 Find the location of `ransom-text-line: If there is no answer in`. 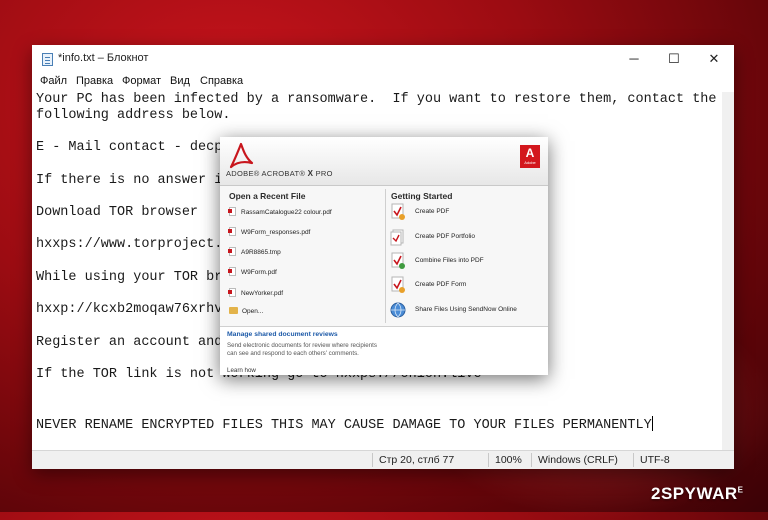

ransom-text-line: If there is no answer in is located at coordinates (133, 180).